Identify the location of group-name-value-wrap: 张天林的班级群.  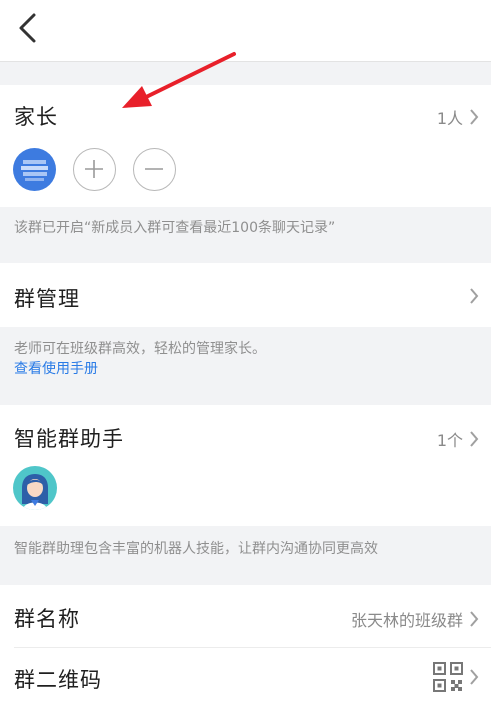
(415, 619).